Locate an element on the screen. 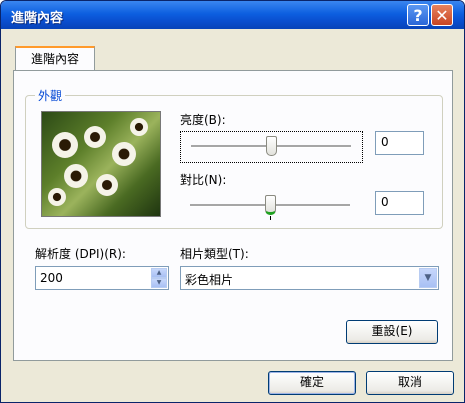  brightness-field: 0 is located at coordinates (399, 143).